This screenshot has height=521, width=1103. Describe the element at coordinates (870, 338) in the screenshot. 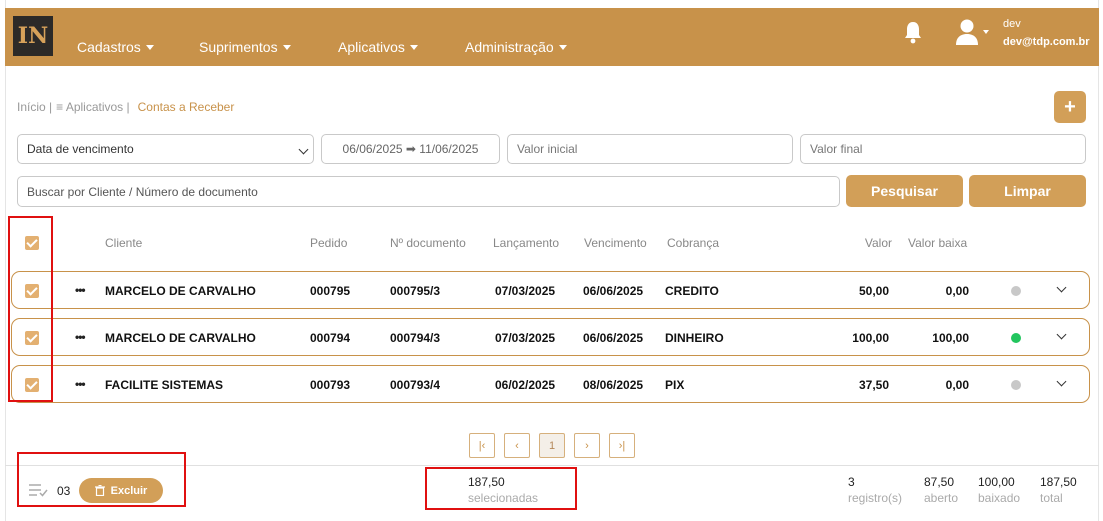

I see `cell-valor: 100,00` at that location.